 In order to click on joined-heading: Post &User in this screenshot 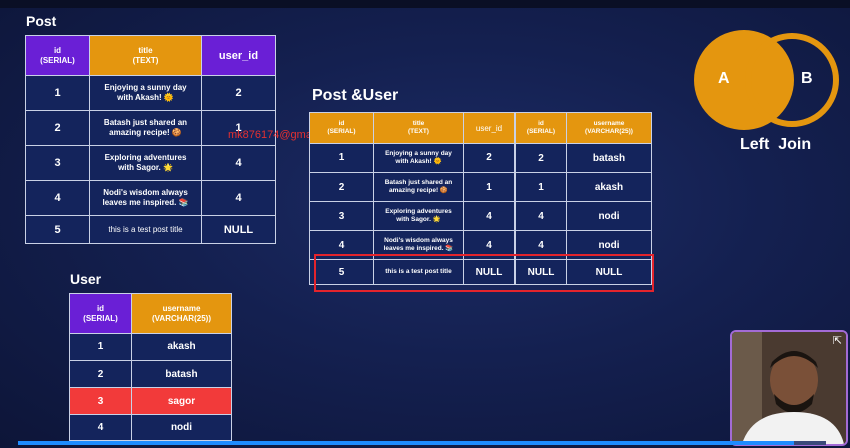, I will do `click(355, 95)`.